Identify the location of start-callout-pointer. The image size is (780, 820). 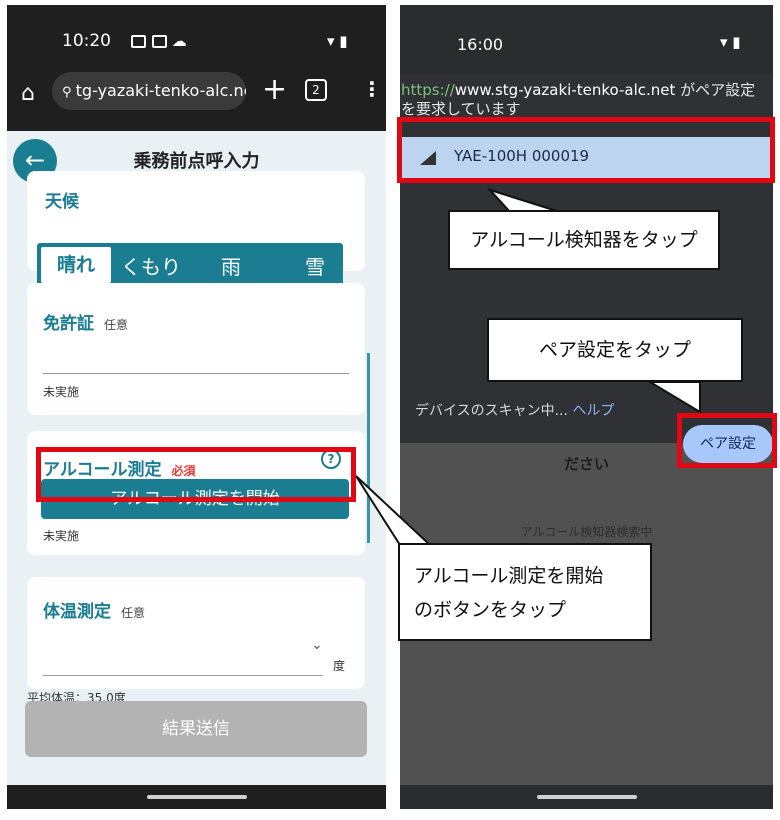
(394, 510).